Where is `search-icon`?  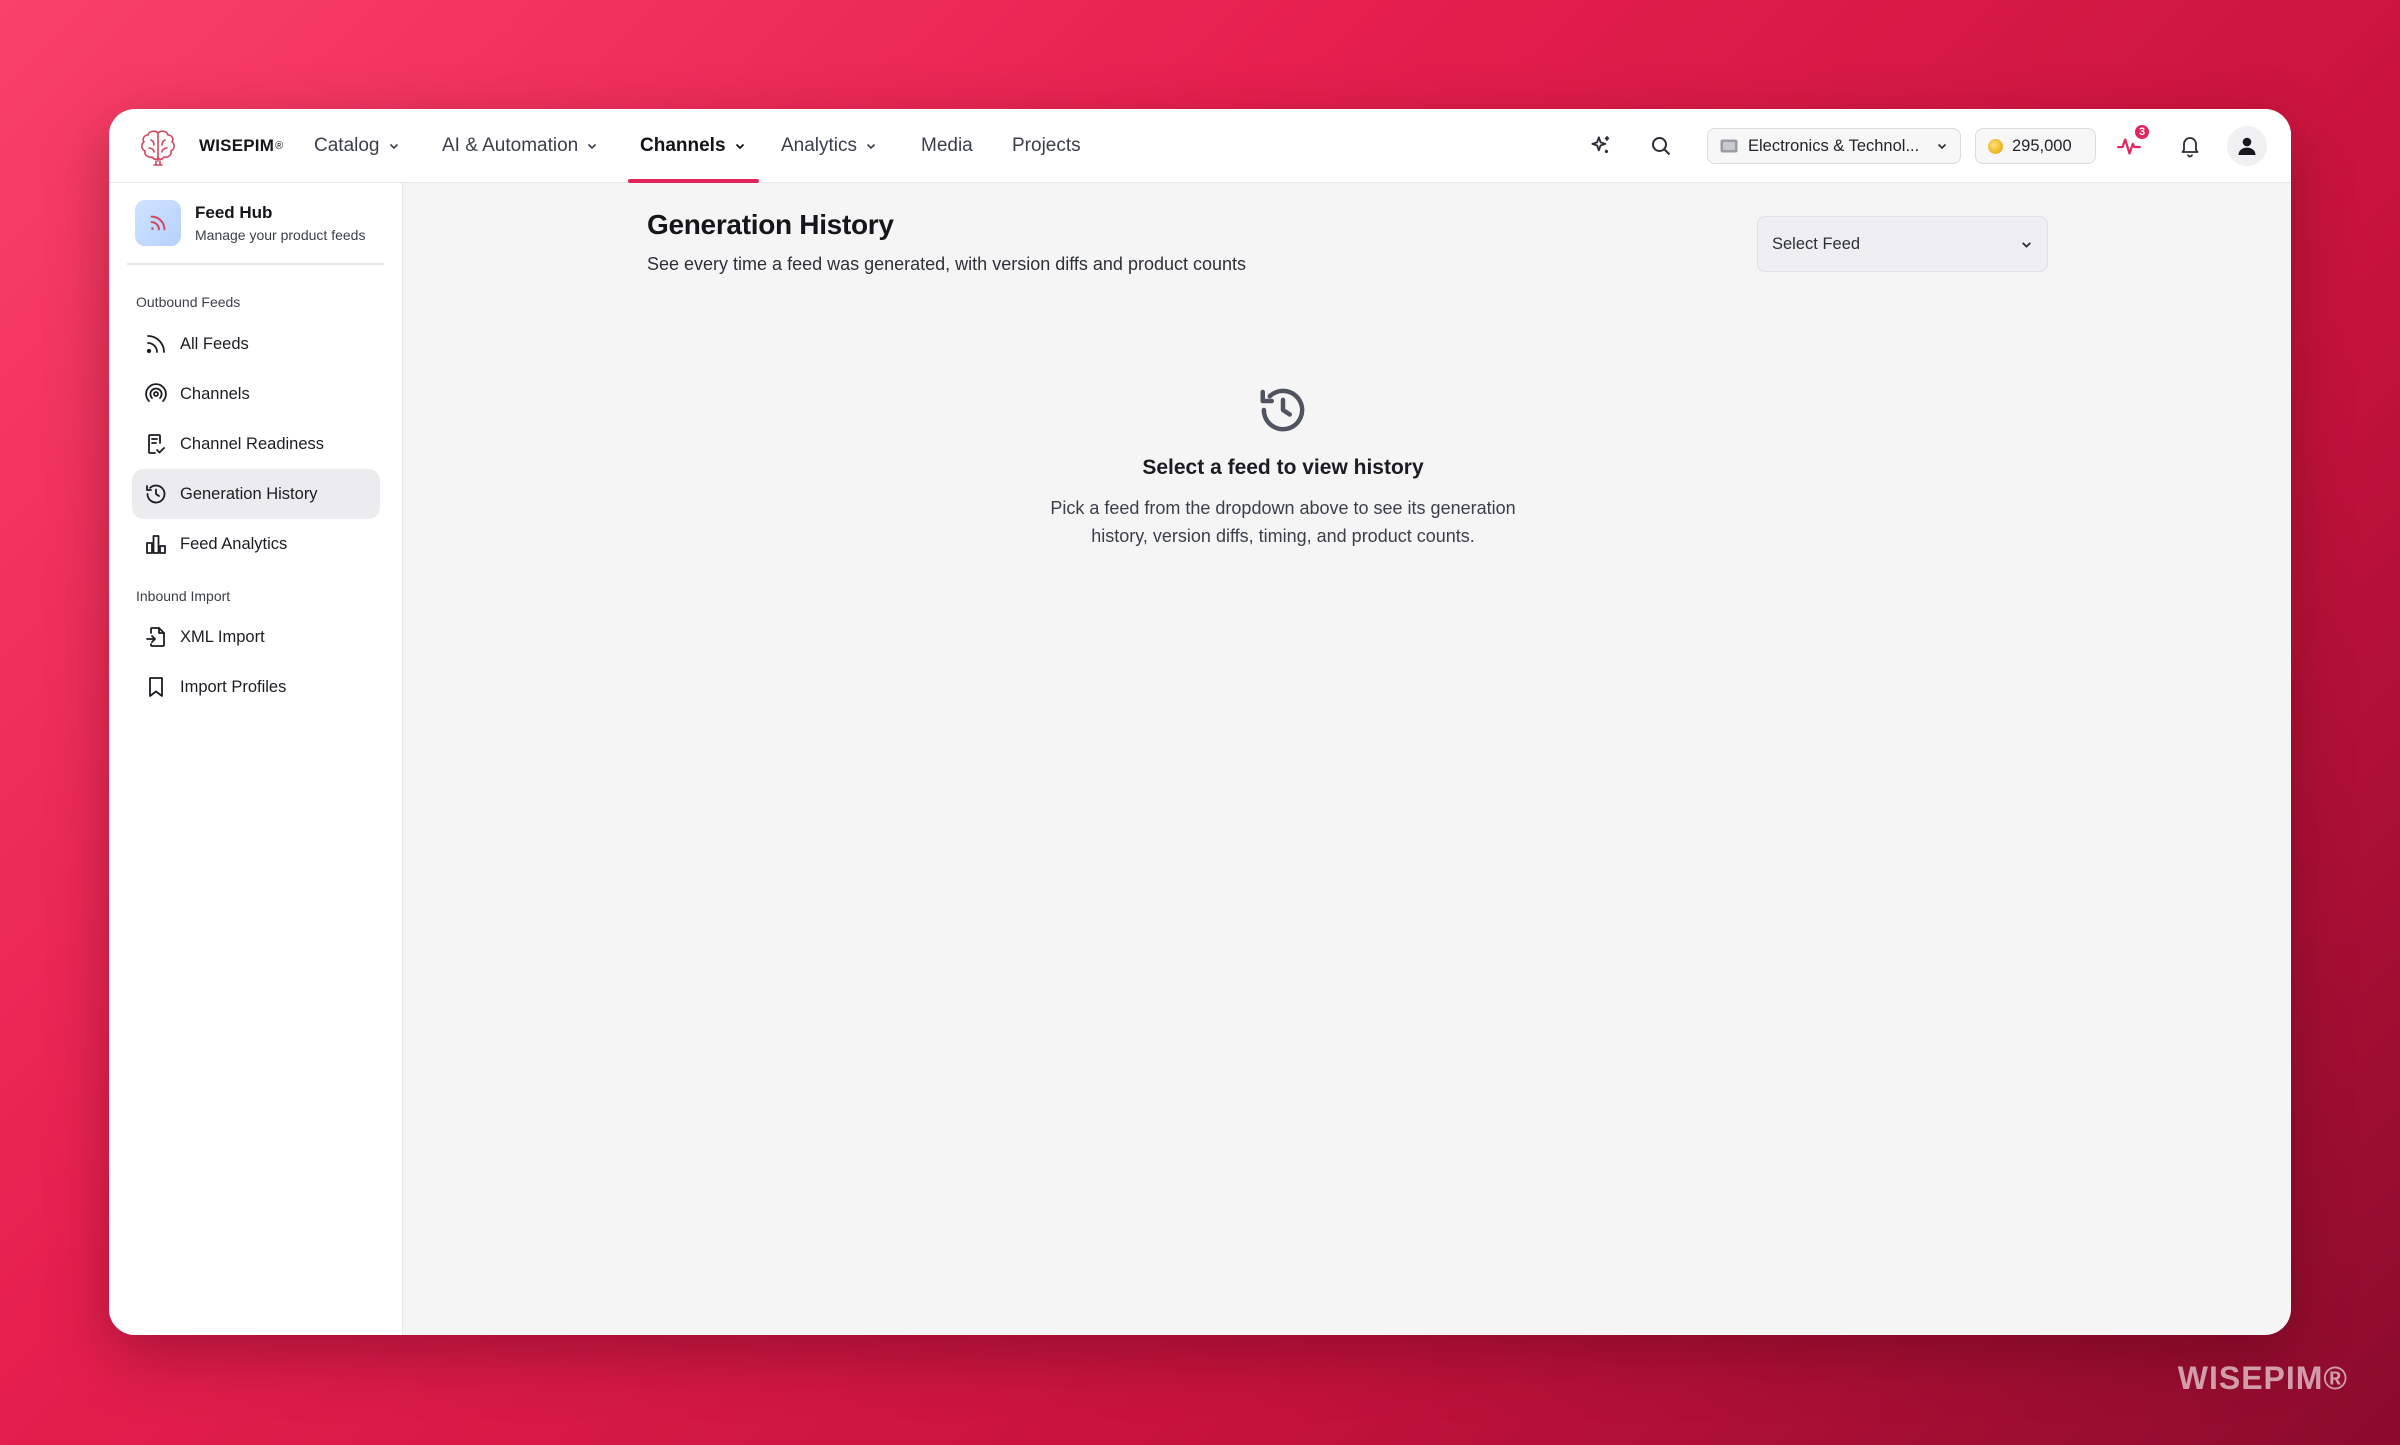
search-icon is located at coordinates (1661, 146).